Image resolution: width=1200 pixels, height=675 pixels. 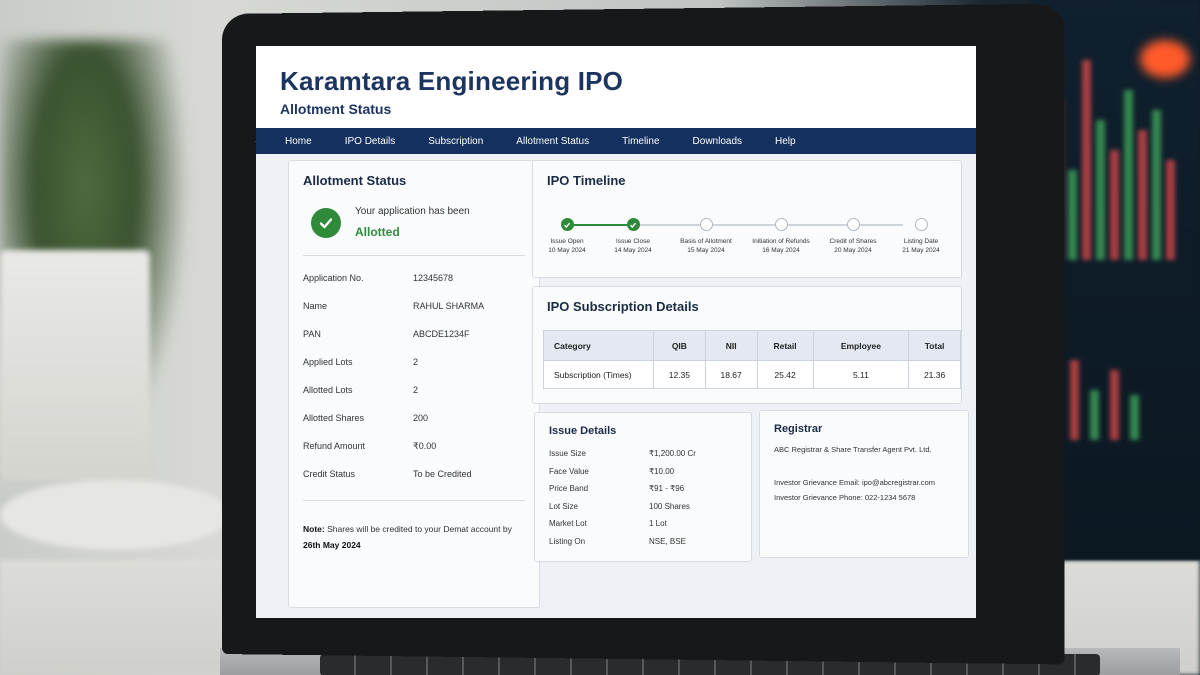 I want to click on issue-value: 1 Lot, so click(x=658, y=524).